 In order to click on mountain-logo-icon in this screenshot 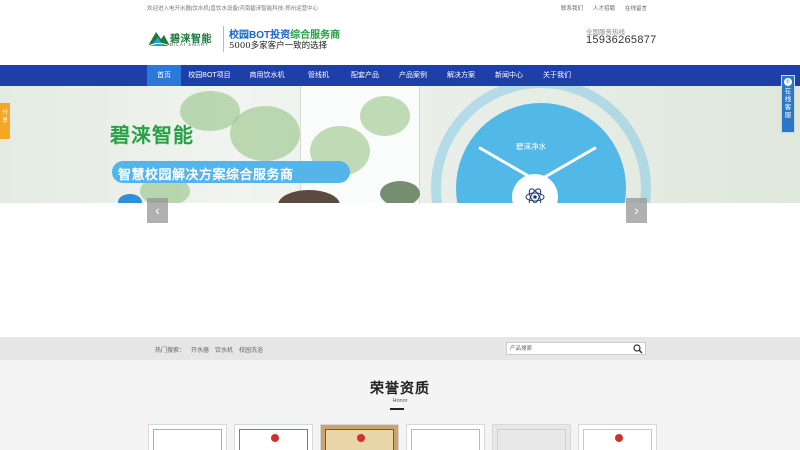, I will do `click(159, 39)`.